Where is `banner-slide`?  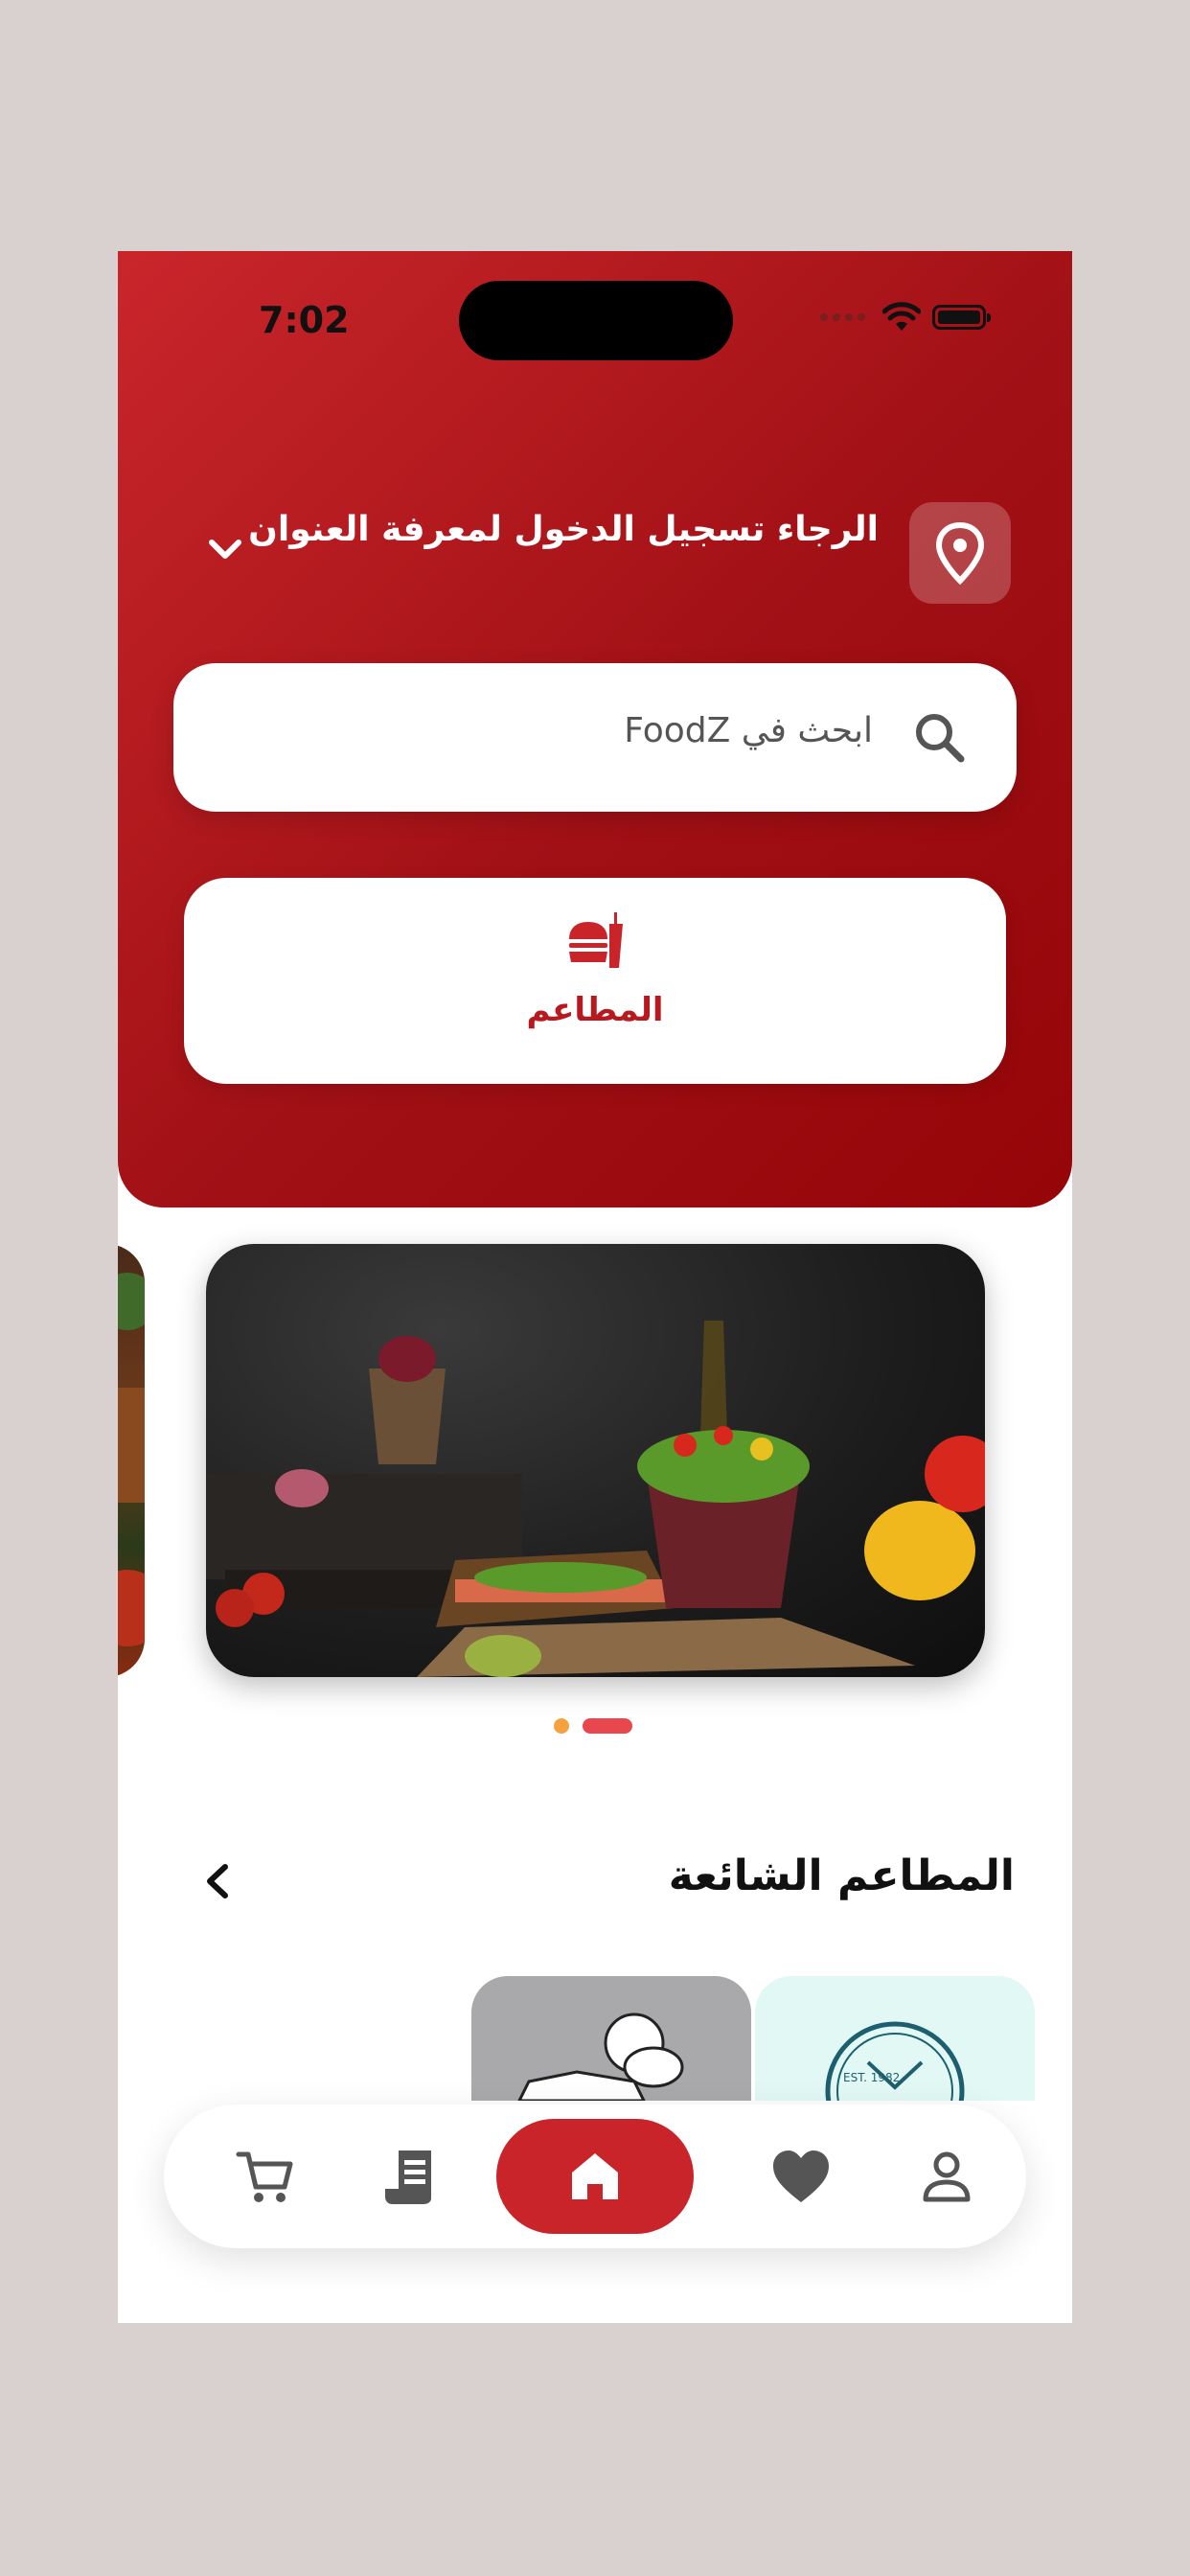 banner-slide is located at coordinates (595, 1460).